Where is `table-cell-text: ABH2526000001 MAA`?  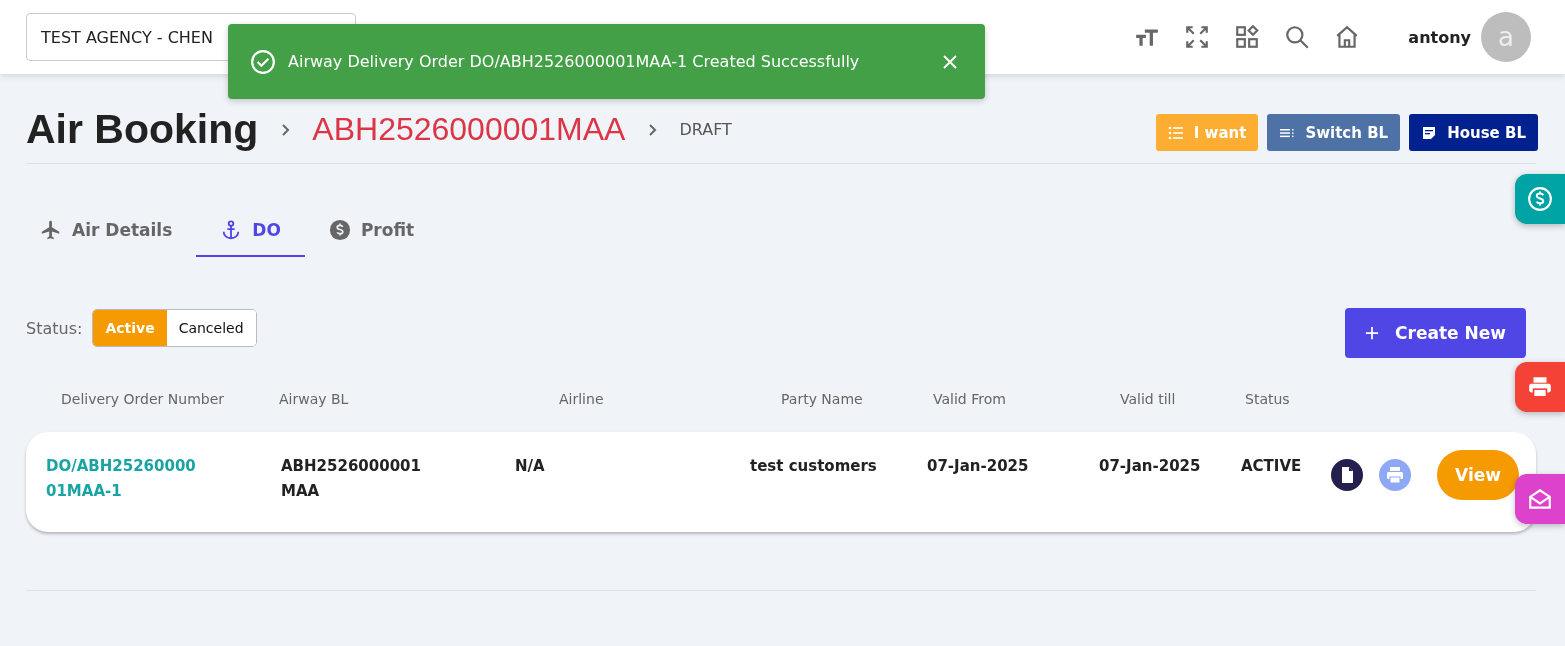
table-cell-text: ABH2526000001 MAA is located at coordinates (351, 479).